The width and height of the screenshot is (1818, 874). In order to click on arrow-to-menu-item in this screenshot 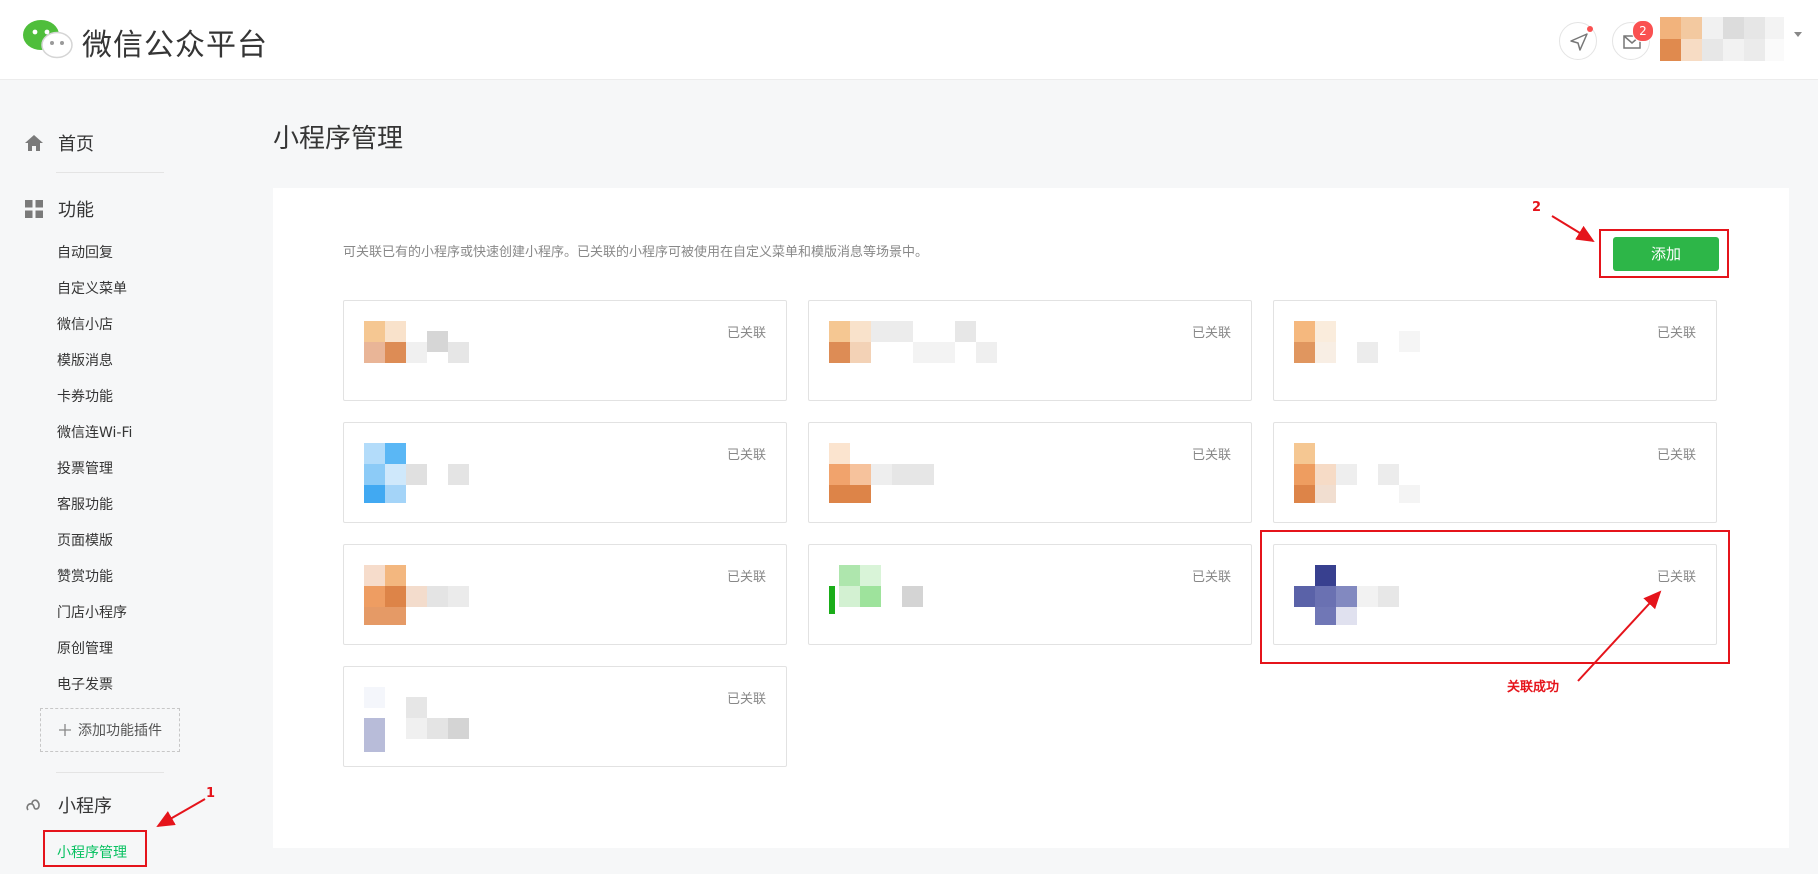, I will do `click(181, 812)`.